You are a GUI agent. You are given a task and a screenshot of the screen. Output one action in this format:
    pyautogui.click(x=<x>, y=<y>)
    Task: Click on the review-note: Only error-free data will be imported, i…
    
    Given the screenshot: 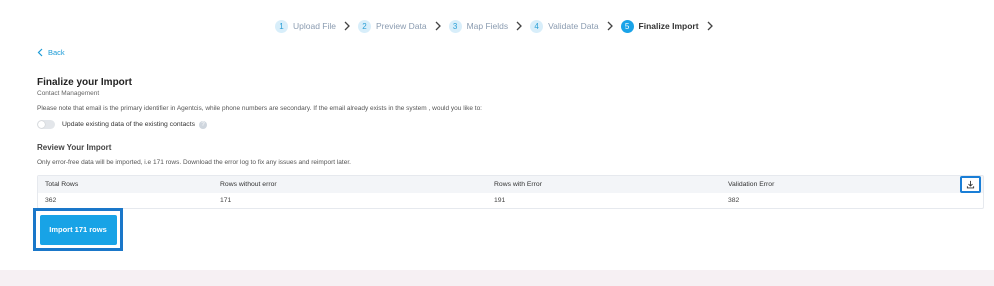 What is the action you would take?
    pyautogui.click(x=194, y=162)
    